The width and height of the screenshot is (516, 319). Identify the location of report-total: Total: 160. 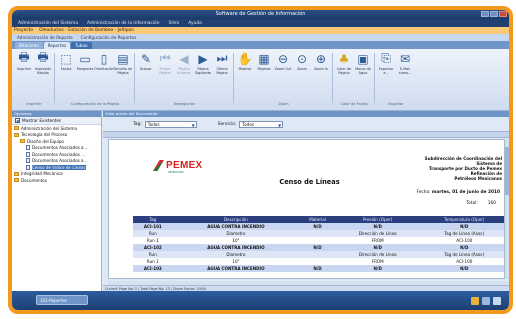
(481, 203).